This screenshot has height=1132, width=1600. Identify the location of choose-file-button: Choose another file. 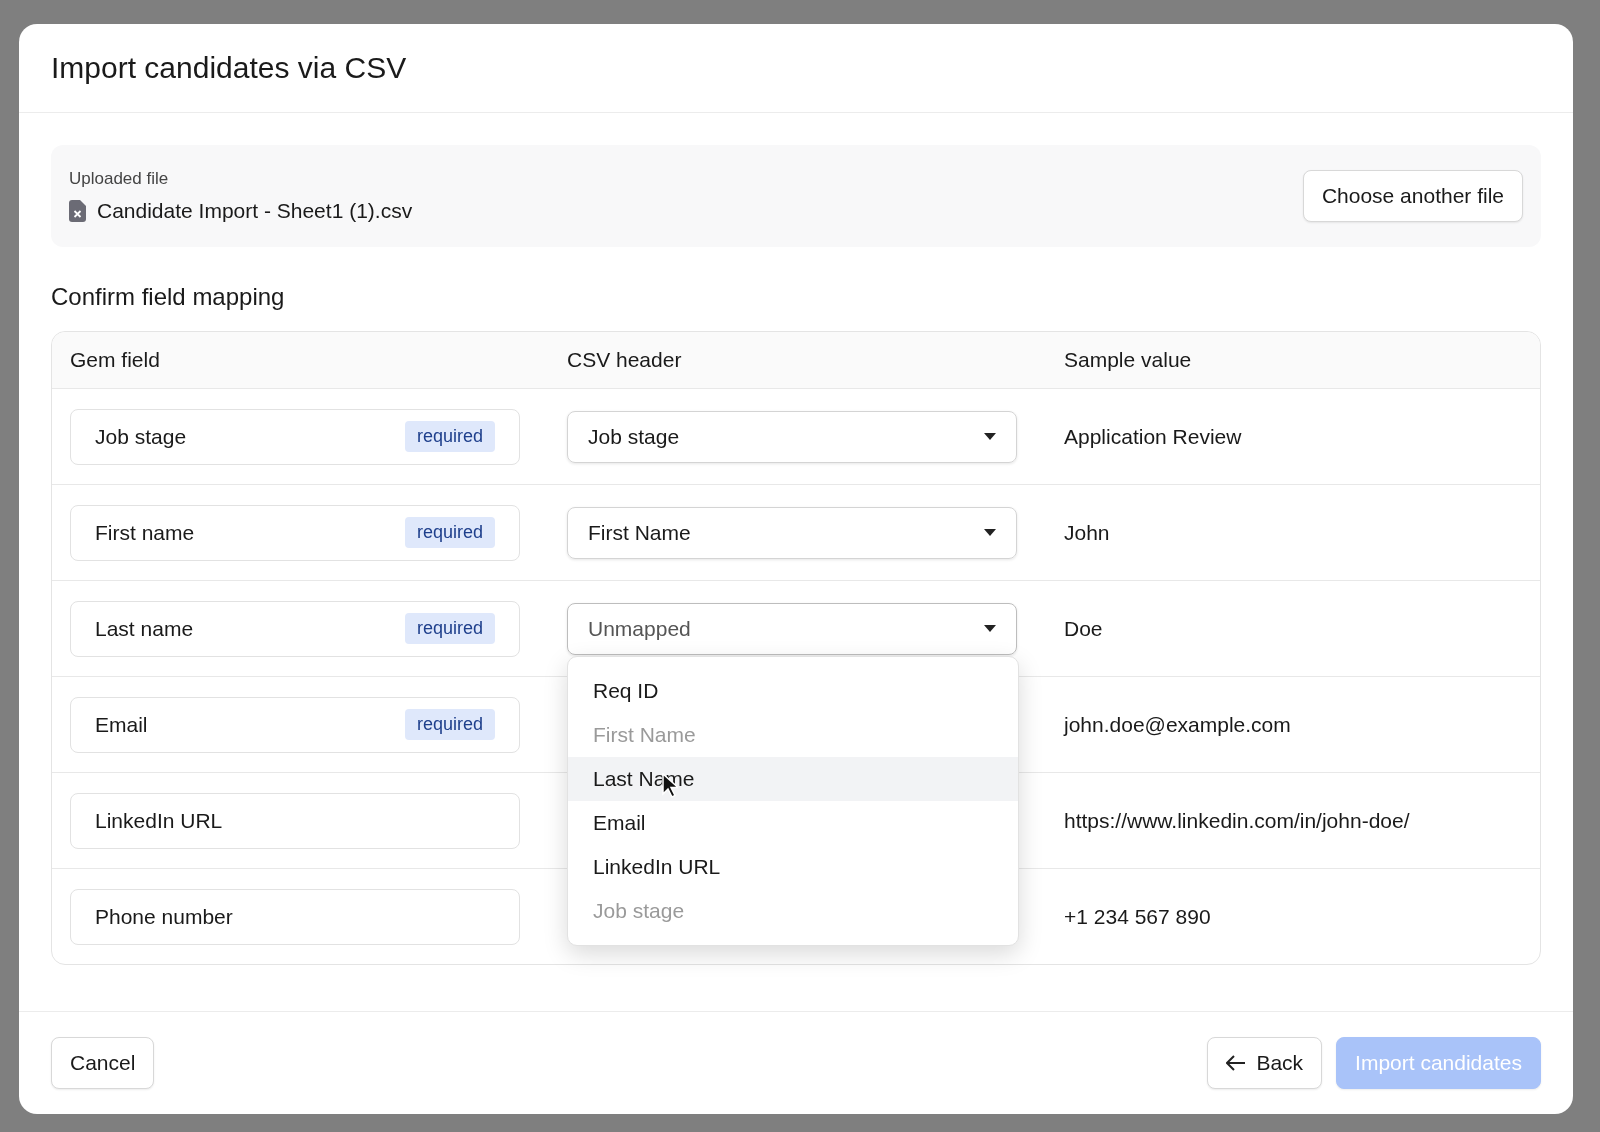
(1412, 196).